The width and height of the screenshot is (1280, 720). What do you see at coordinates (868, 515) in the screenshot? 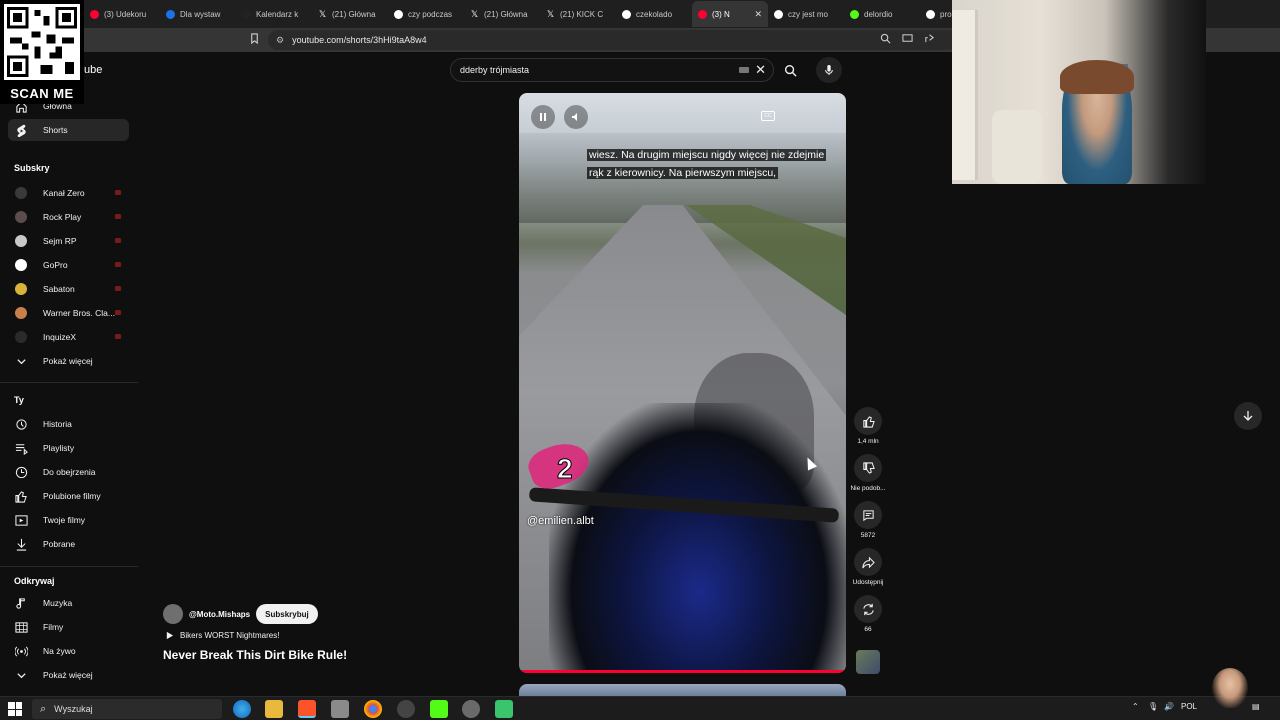
I see `comments-button` at bounding box center [868, 515].